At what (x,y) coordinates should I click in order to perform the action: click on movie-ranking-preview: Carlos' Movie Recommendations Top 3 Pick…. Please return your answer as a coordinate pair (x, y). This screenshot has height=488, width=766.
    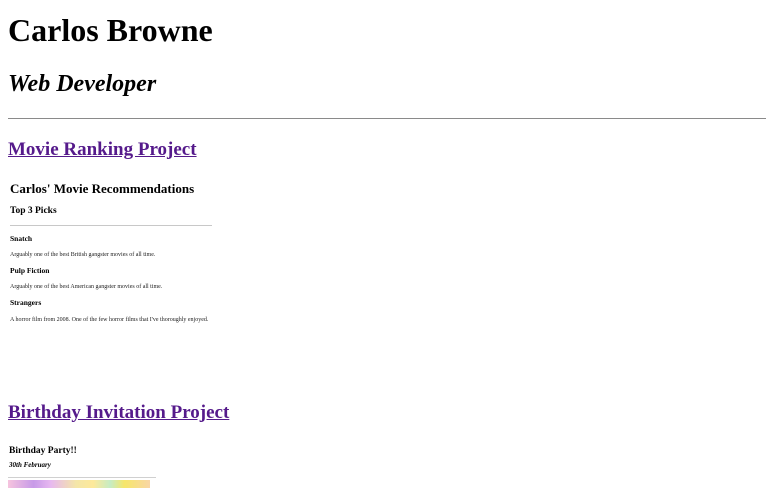
    Looking at the image, I should click on (113, 261).